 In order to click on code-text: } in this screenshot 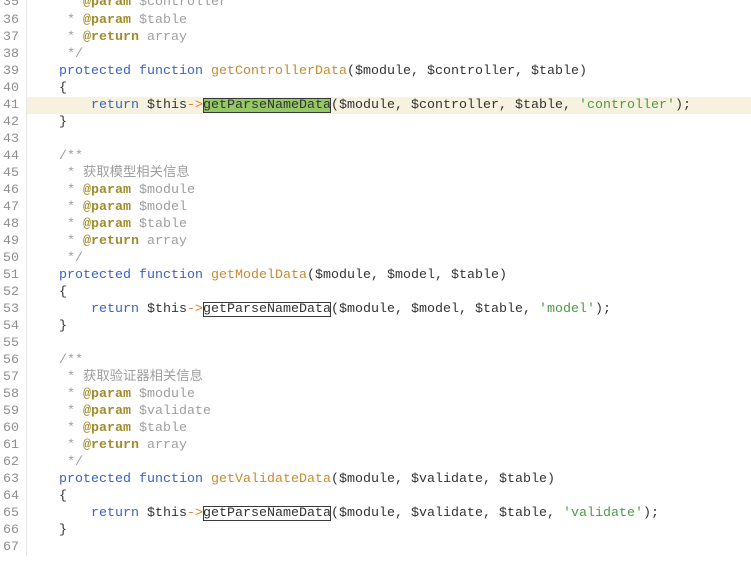, I will do `click(389, 122)`.